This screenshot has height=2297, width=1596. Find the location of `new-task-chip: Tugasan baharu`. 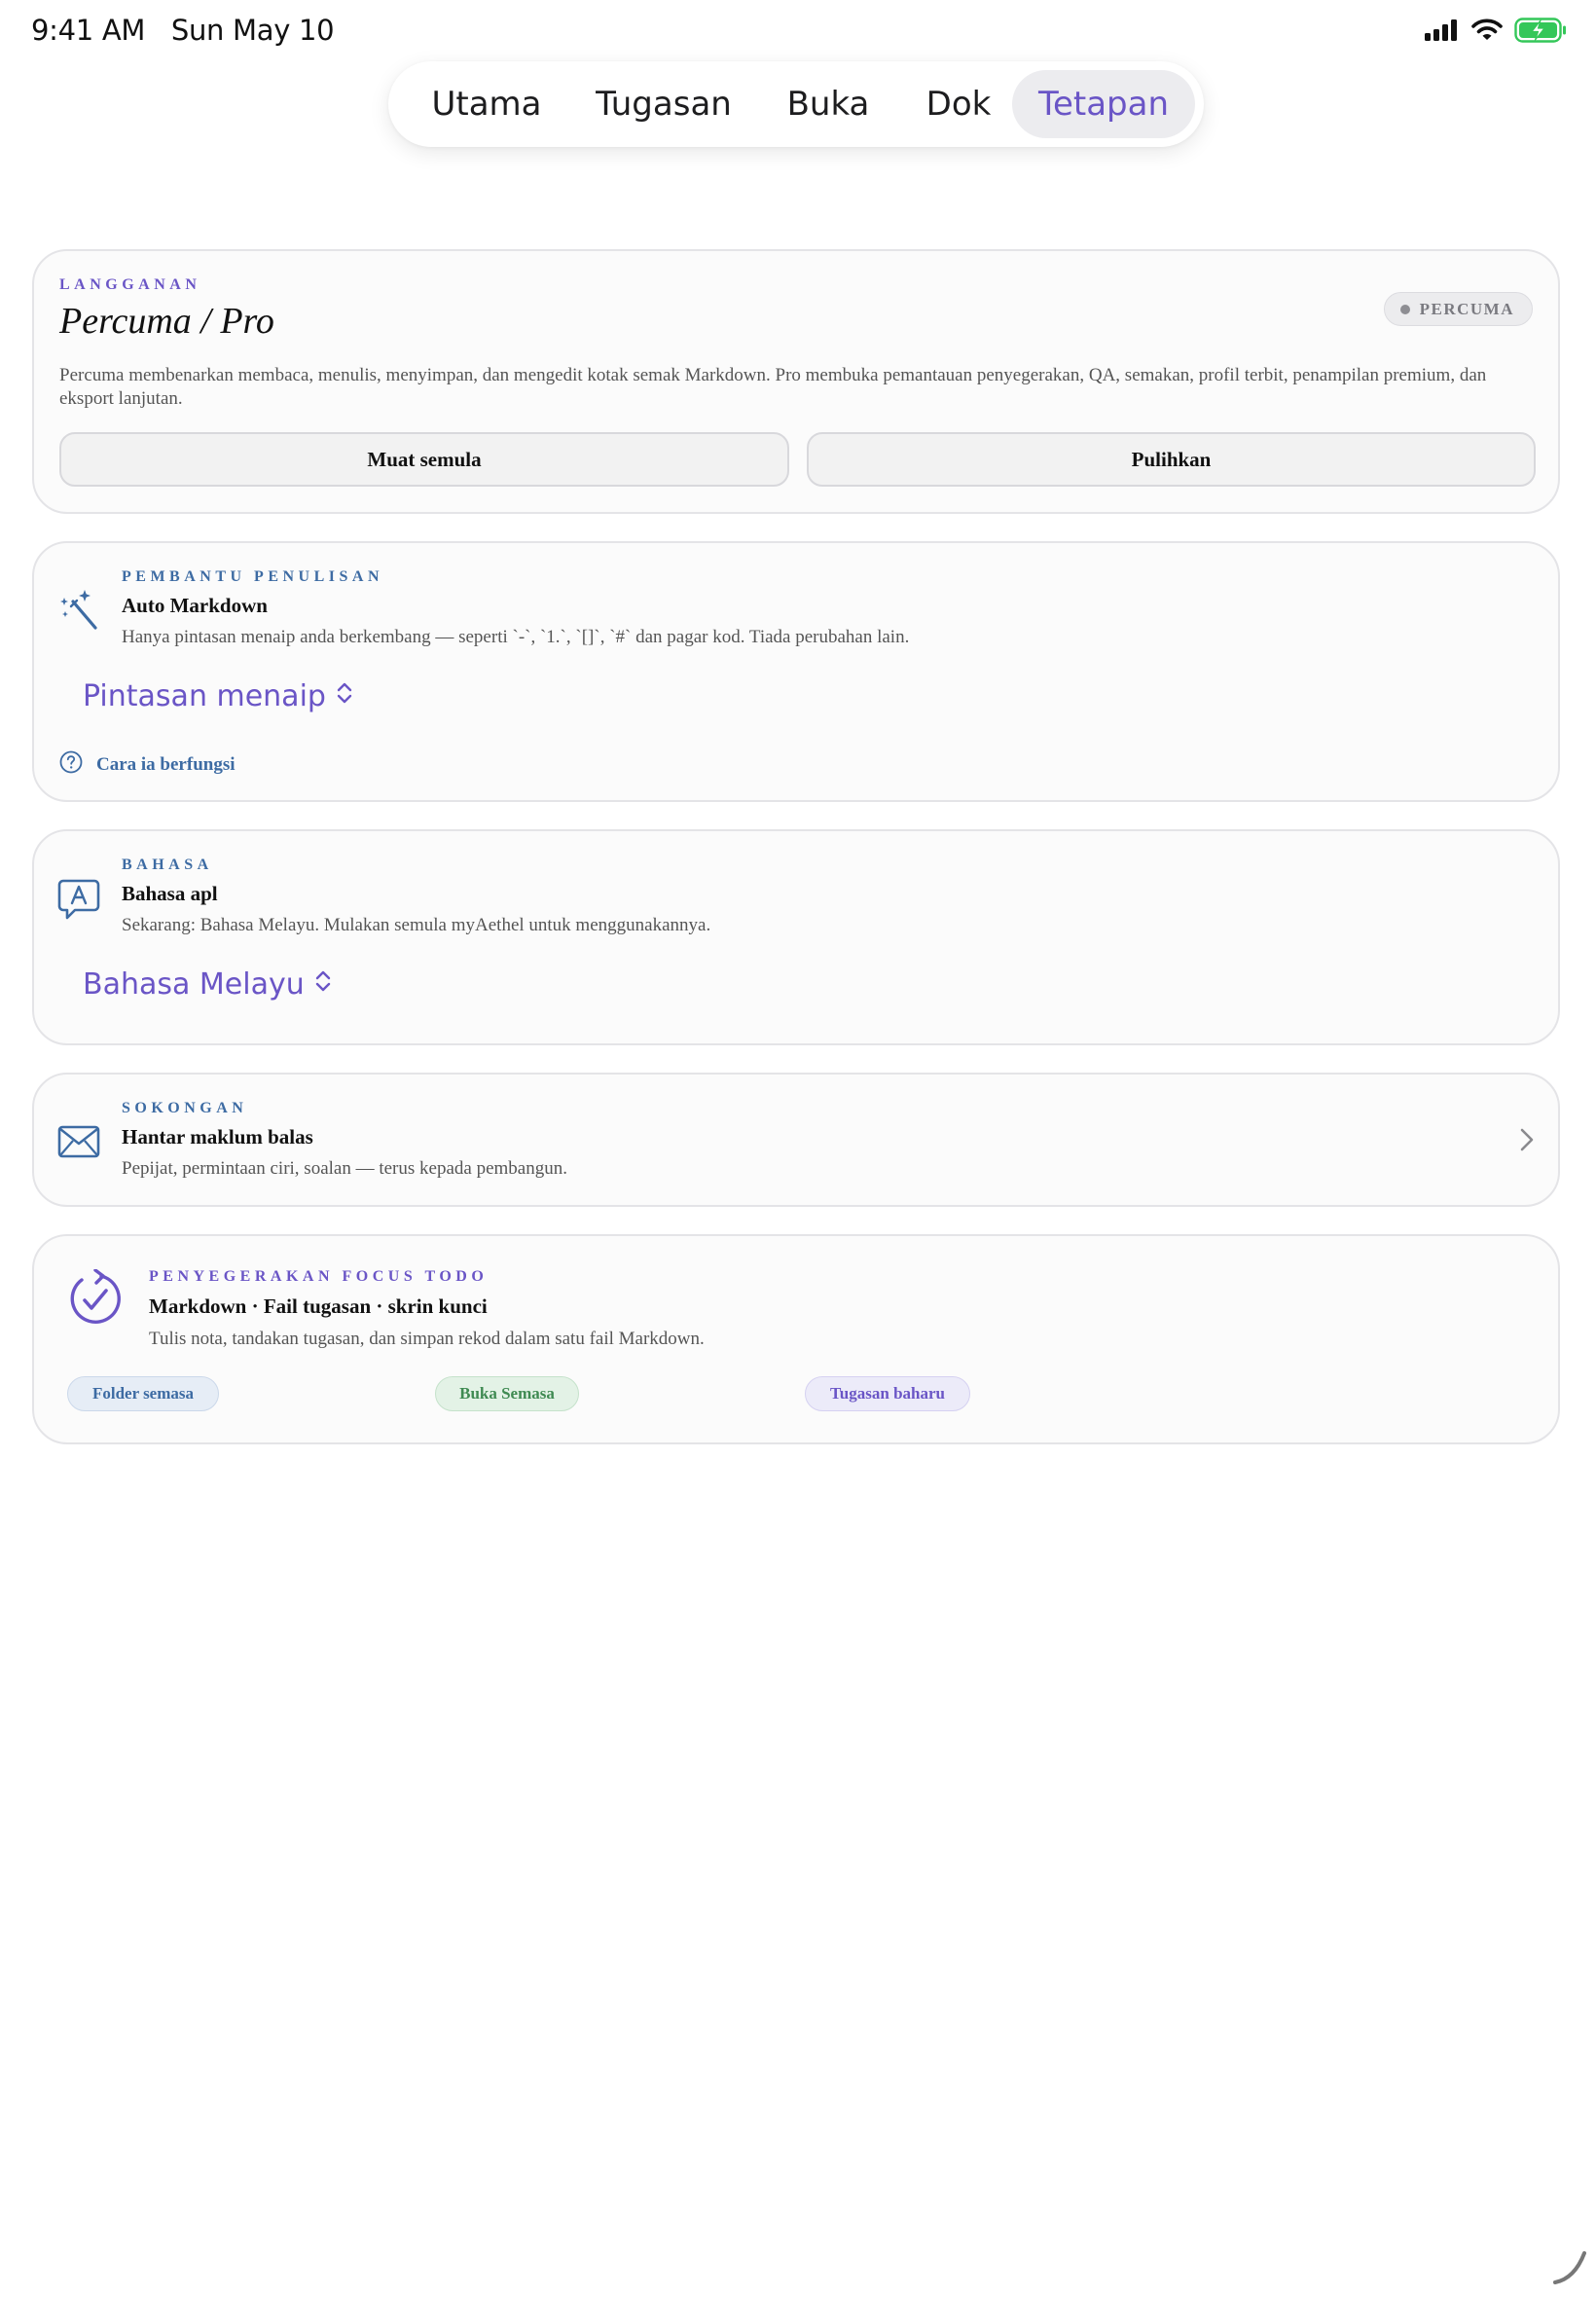

new-task-chip: Tugasan baharu is located at coordinates (887, 1393).